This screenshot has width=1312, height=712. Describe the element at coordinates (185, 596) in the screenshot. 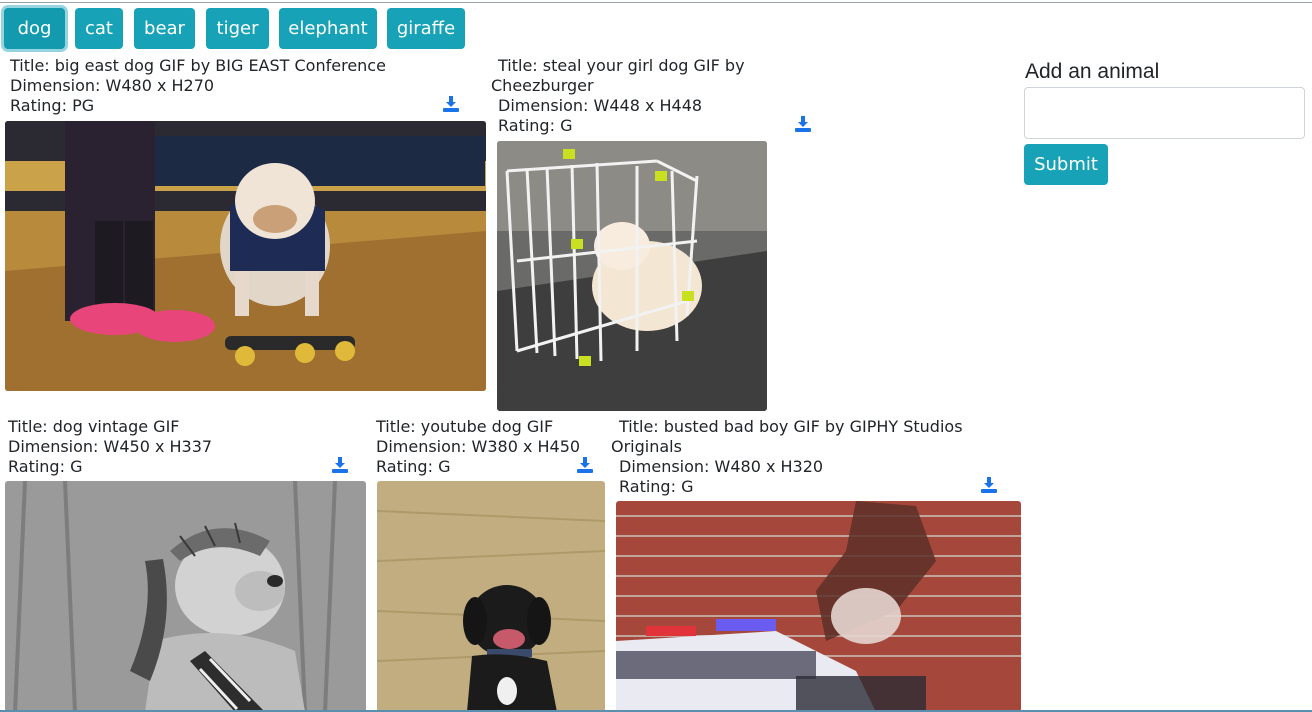

I see `gif-image-vintage-dog-saxophone` at that location.